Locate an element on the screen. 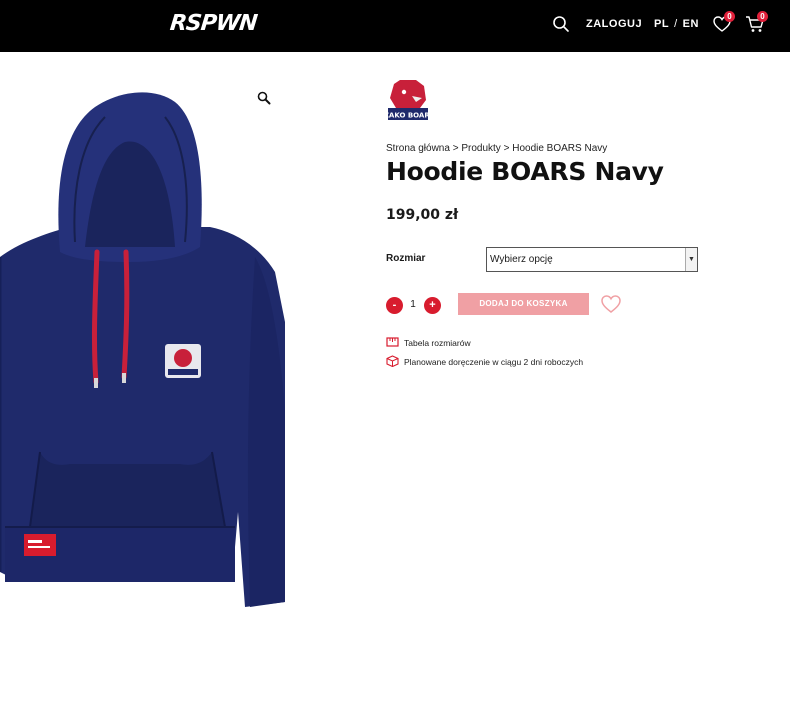 This screenshot has height=708, width=790. breadcrumb-home: Strona główna is located at coordinates (418, 148).